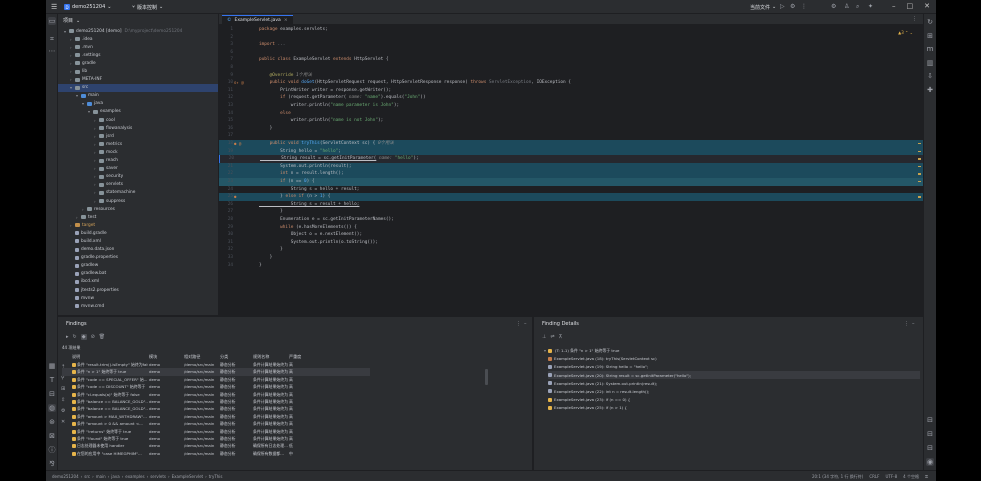  I want to click on tree-node: › test, so click(138, 217).